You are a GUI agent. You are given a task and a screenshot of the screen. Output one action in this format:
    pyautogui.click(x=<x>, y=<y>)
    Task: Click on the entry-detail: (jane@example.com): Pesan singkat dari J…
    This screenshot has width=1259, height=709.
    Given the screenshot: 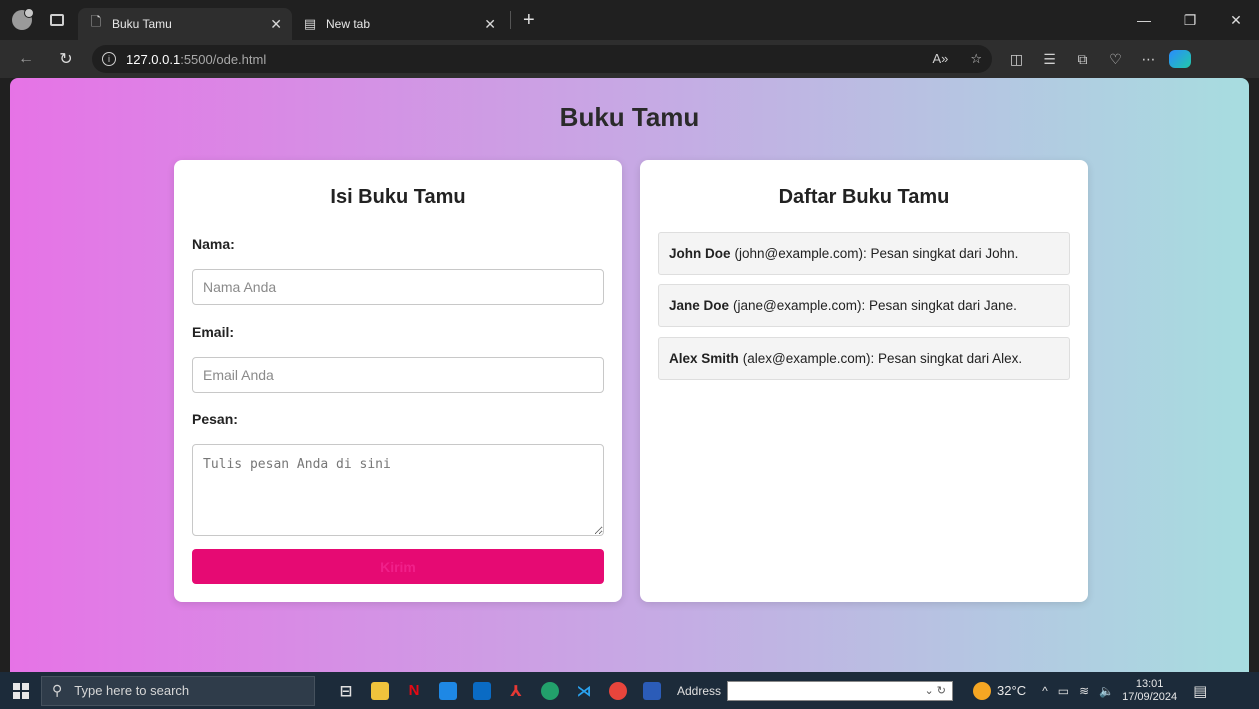 What is the action you would take?
    pyautogui.click(x=875, y=305)
    